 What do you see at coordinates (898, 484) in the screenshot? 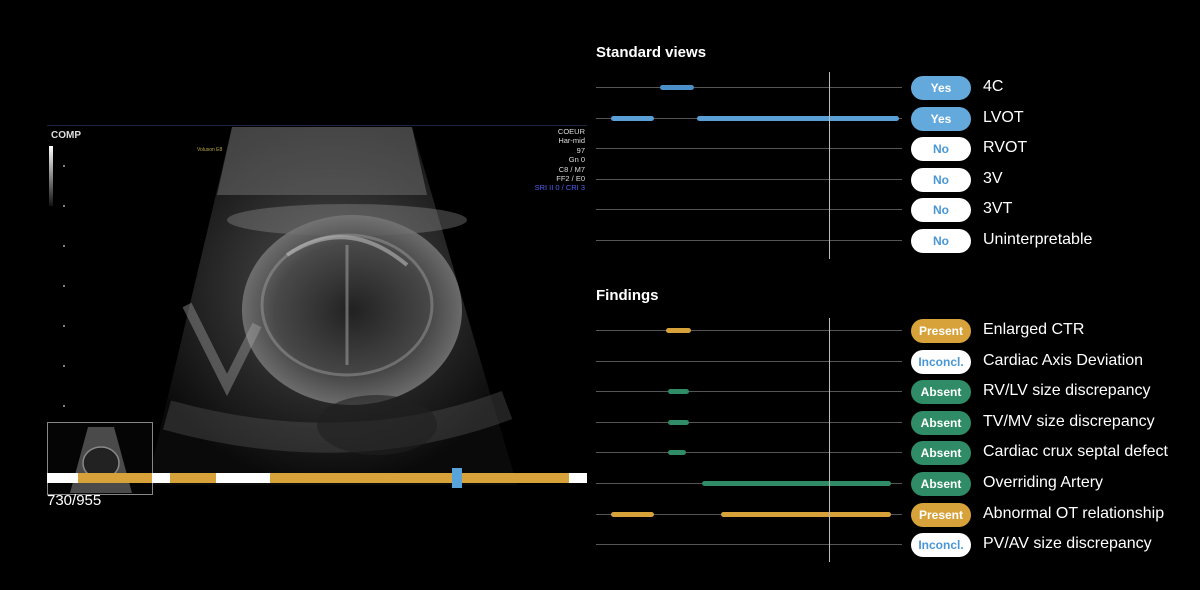
I see `finding-row: Absent Overriding Artery` at bounding box center [898, 484].